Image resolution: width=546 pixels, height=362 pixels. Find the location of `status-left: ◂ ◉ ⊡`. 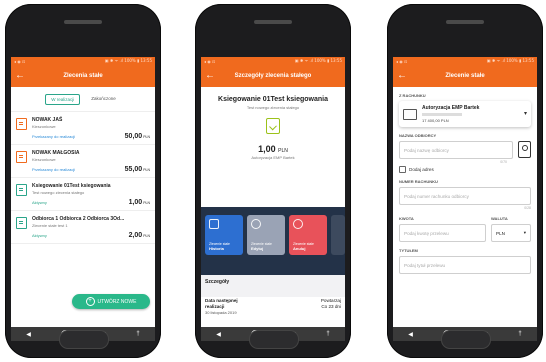

status-left: ◂ ◉ ⊡ is located at coordinates (210, 61).